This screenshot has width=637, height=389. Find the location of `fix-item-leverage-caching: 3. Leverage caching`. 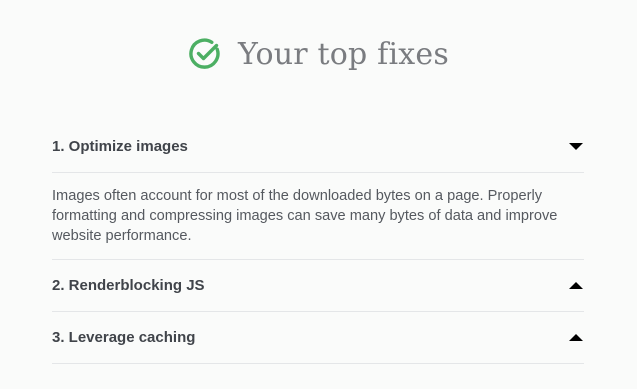

fix-item-leverage-caching: 3. Leverage caching is located at coordinates (318, 338).